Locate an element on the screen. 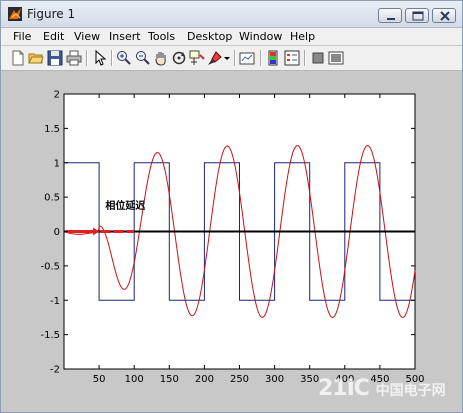  brush-icon is located at coordinates (215, 58).